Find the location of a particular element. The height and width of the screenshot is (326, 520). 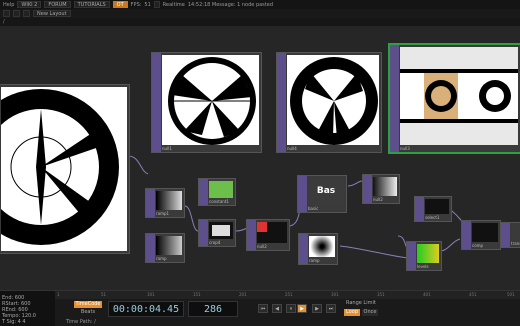

null-r-viewer is located at coordinates (385, 186).